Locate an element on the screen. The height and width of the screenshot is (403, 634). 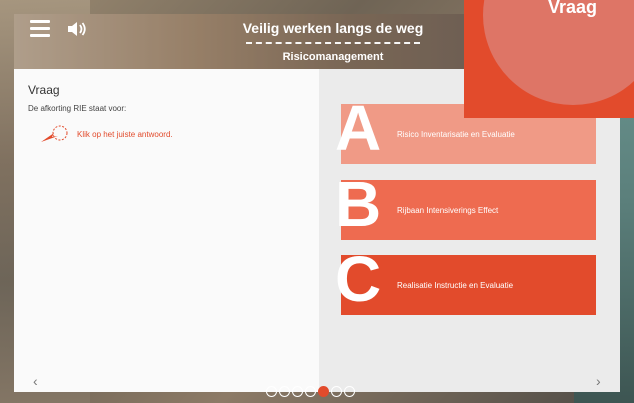
speaker-icon is located at coordinates (77, 29).